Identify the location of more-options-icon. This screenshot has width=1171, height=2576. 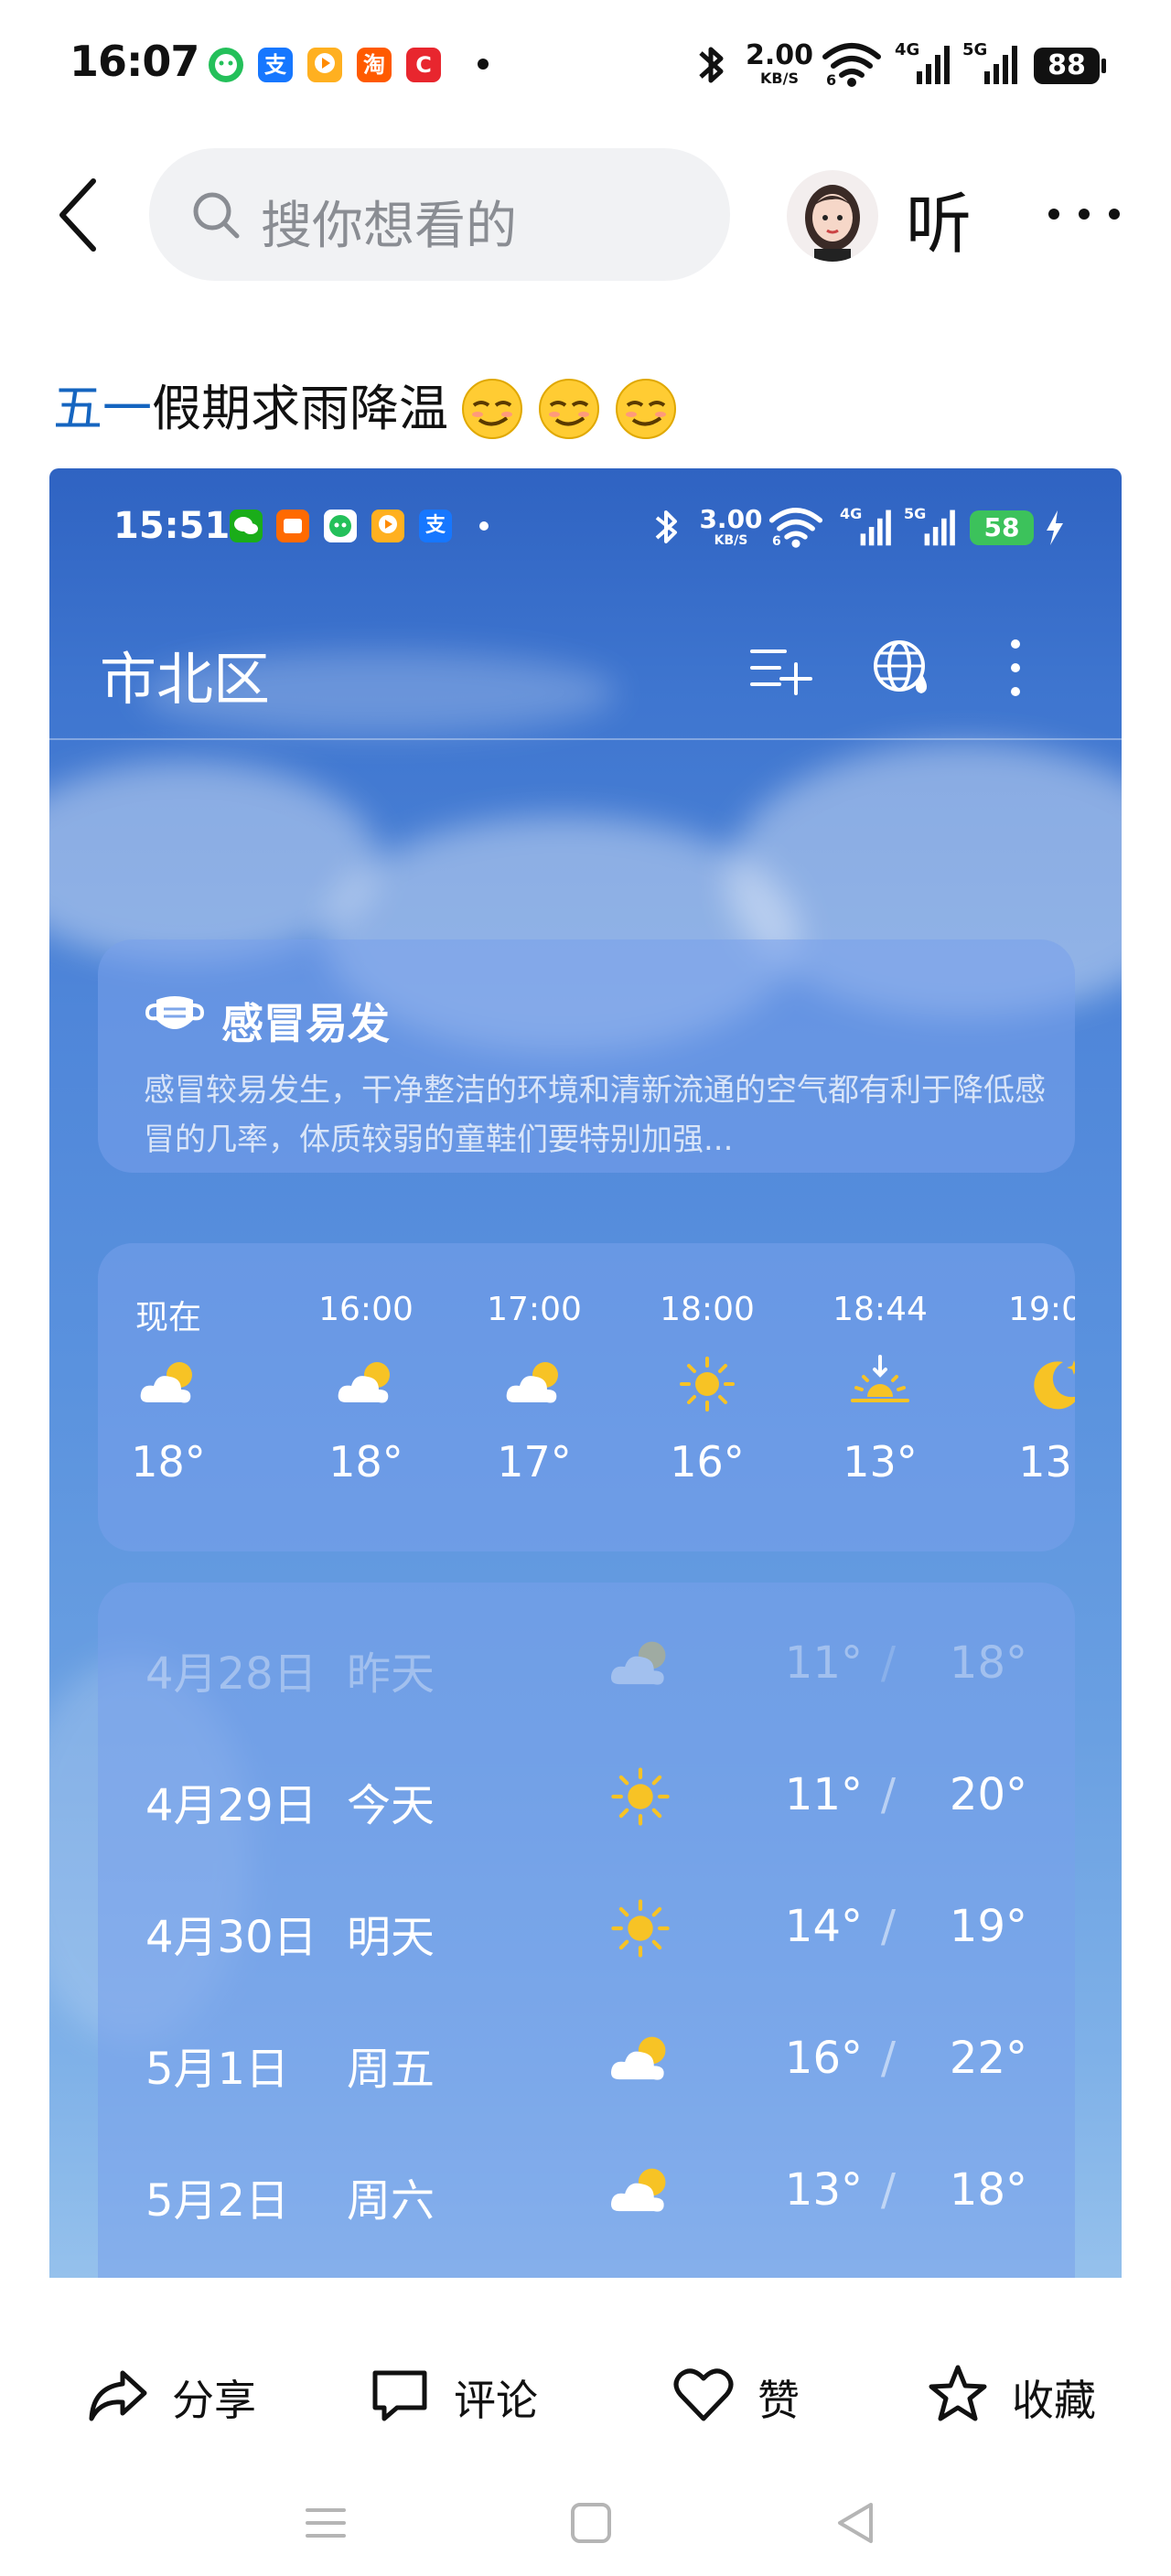
(1084, 214).